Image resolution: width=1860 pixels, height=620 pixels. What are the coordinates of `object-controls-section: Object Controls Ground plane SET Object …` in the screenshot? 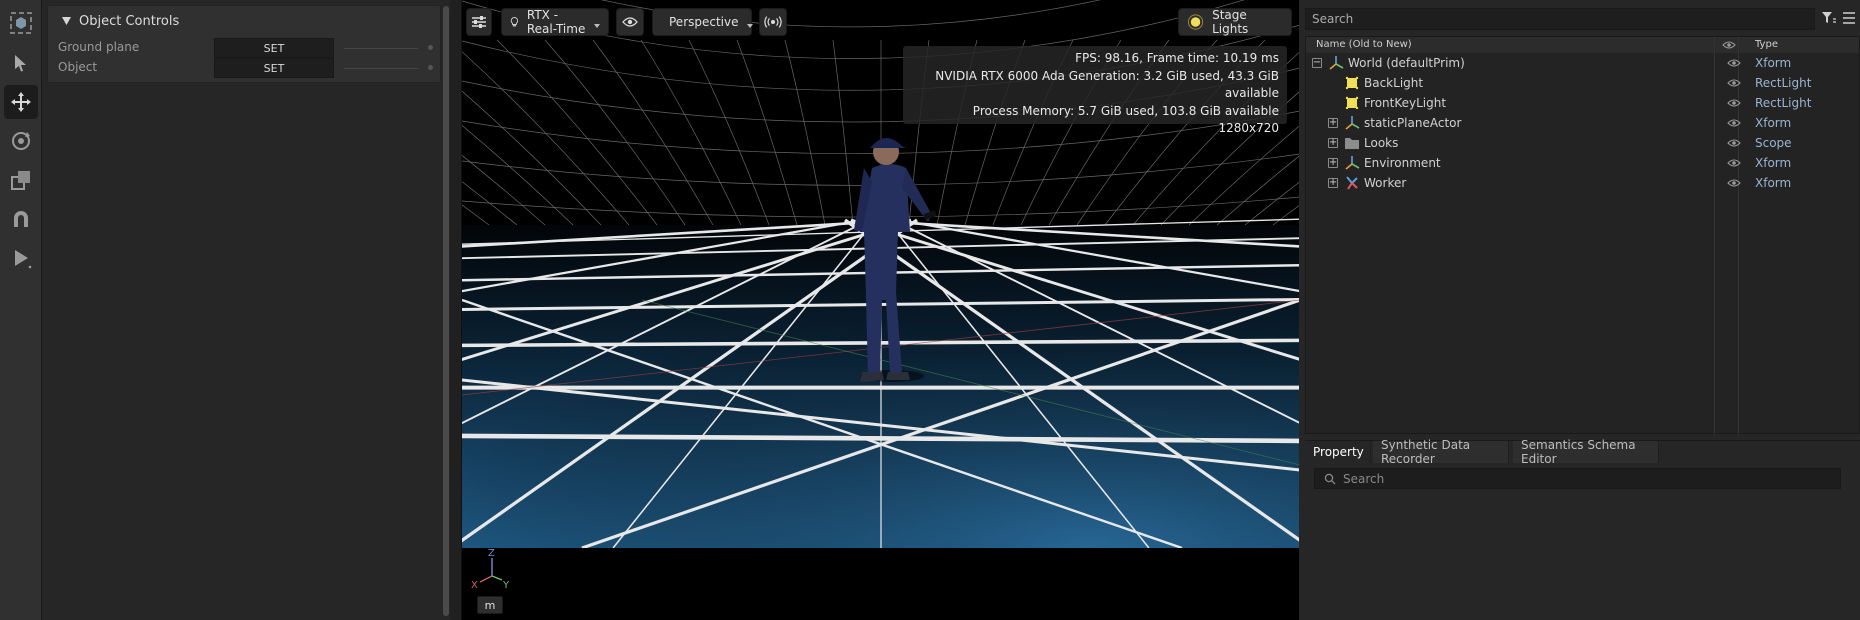 It's located at (244, 44).